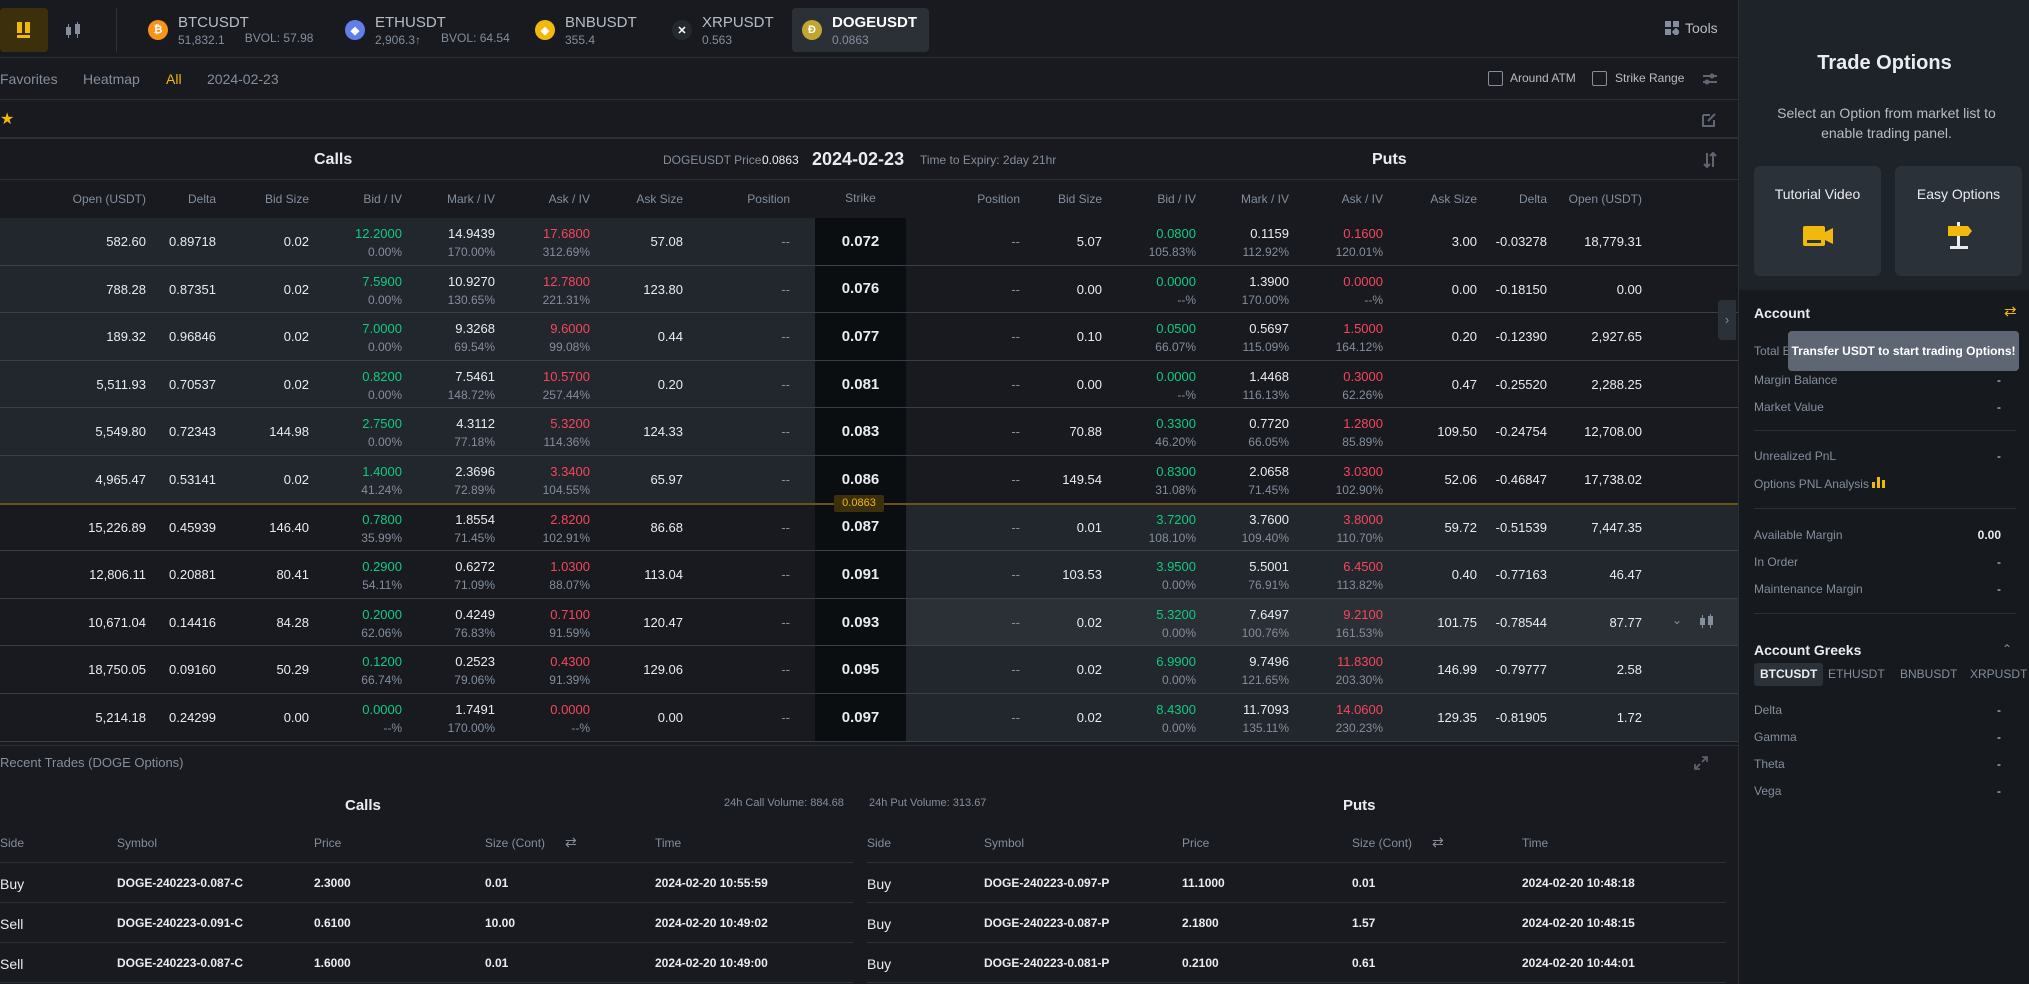 The width and height of the screenshot is (2029, 984). Describe the element at coordinates (723, 30) in the screenshot. I see `coin-tab-xrpusdt: ✕ XRPUSDT 0.563` at that location.